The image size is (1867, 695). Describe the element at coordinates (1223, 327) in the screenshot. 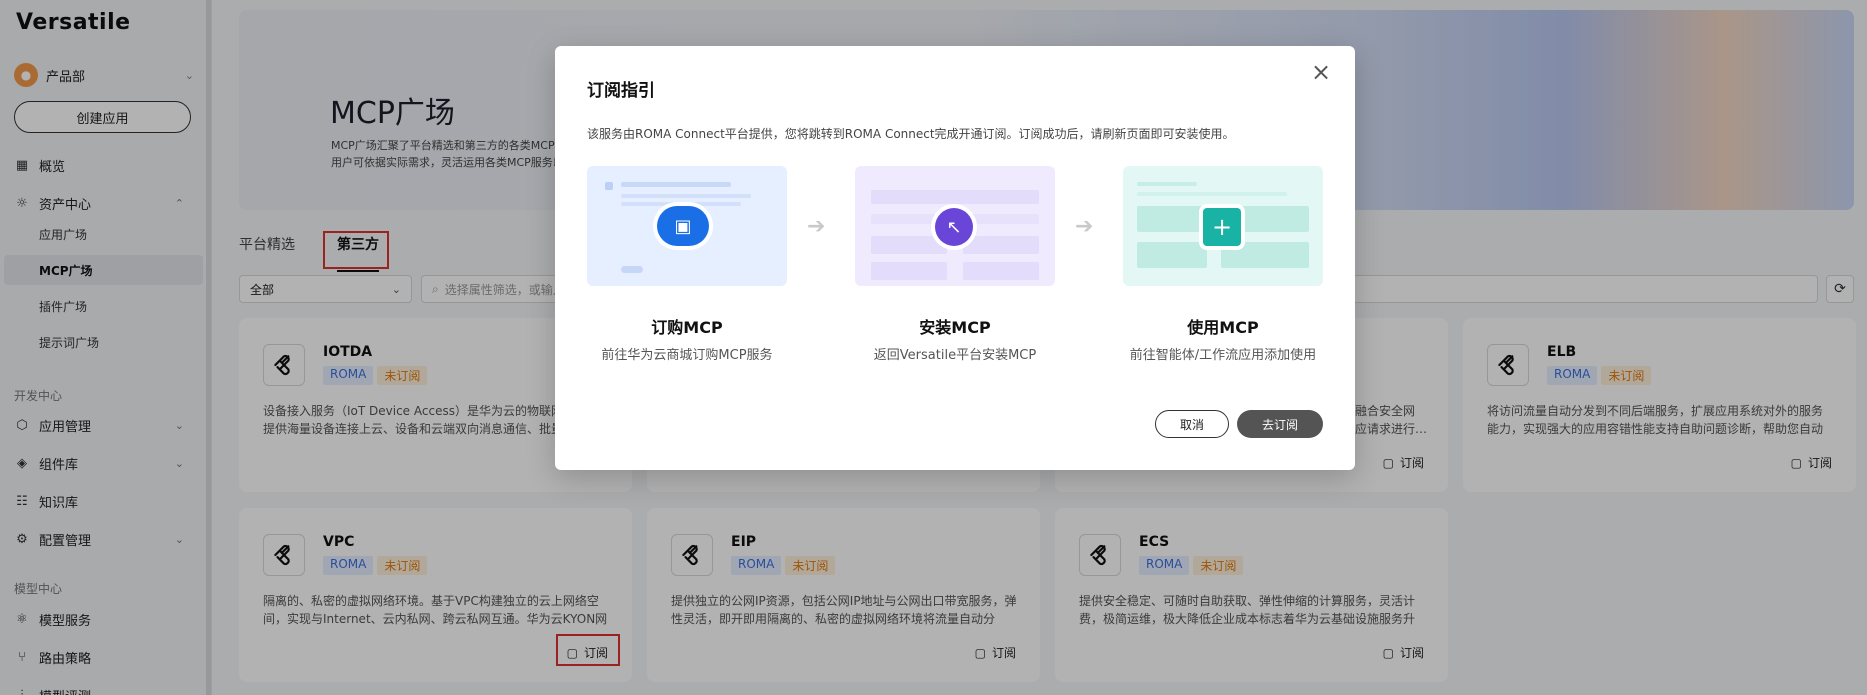

I see `step-title: 使用MCP` at that location.